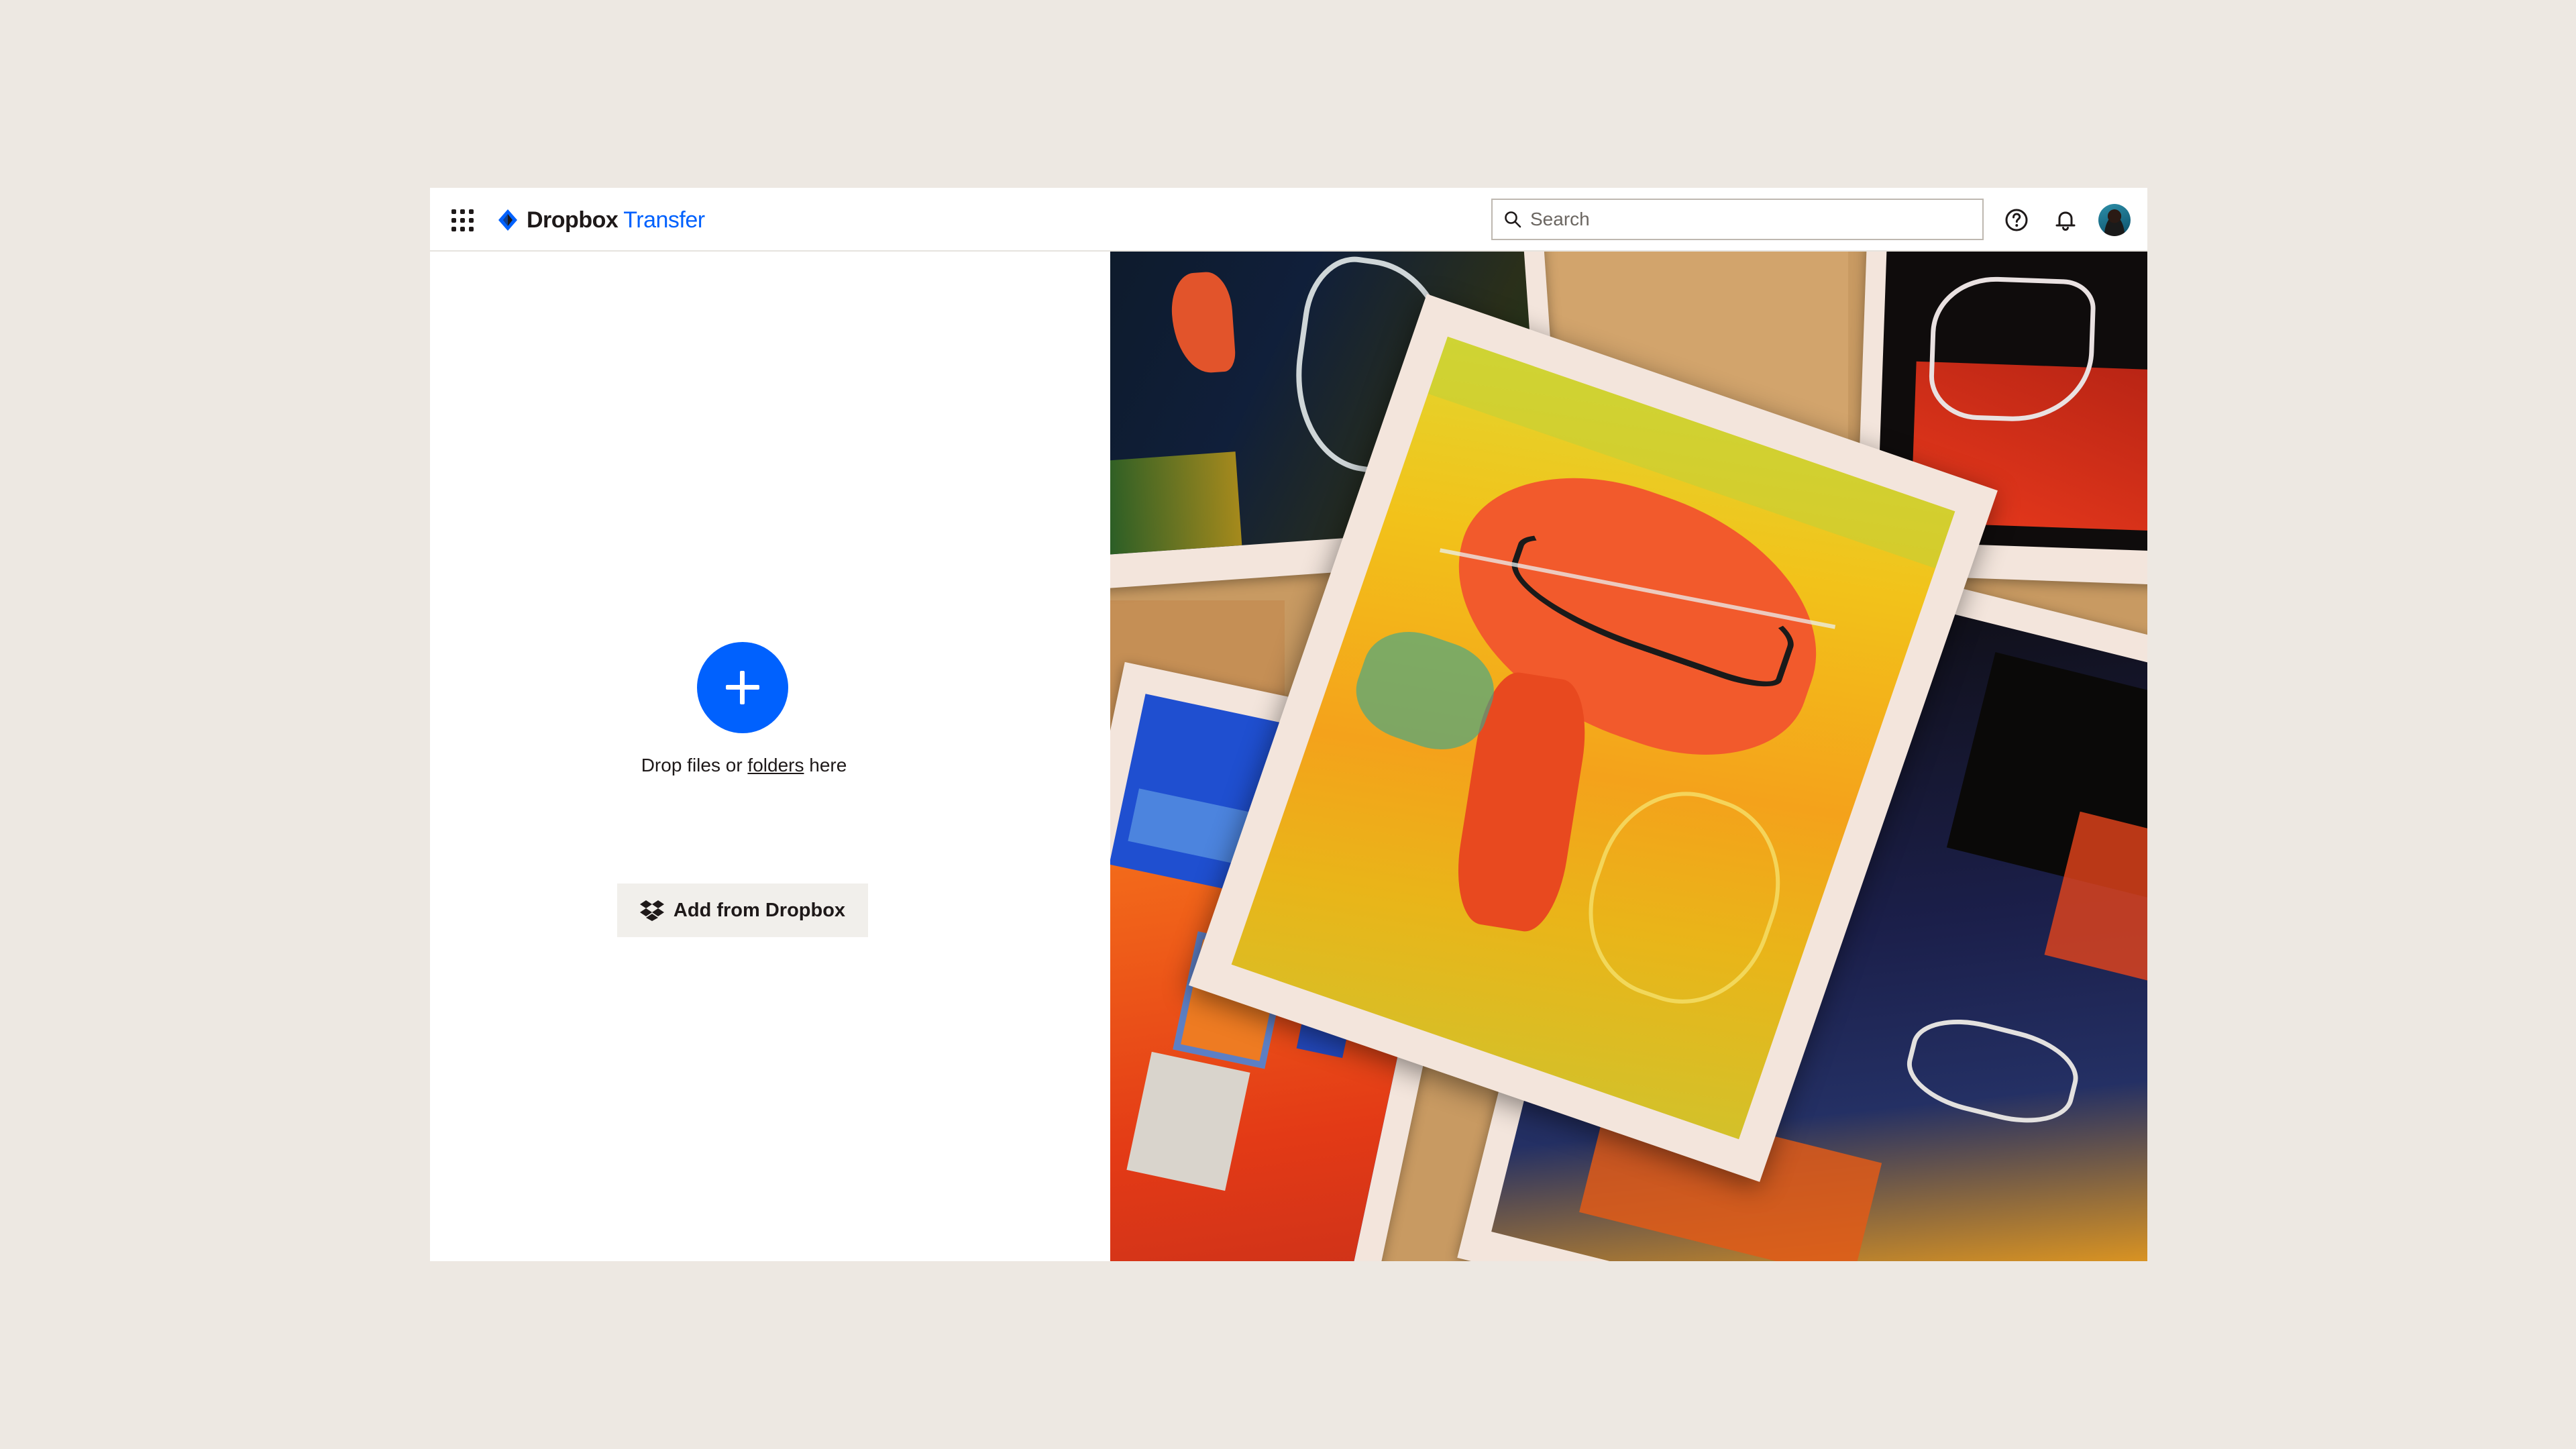  Describe the element at coordinates (1288, 220) in the screenshot. I see `top-bar: Dropbox Transfer` at that location.